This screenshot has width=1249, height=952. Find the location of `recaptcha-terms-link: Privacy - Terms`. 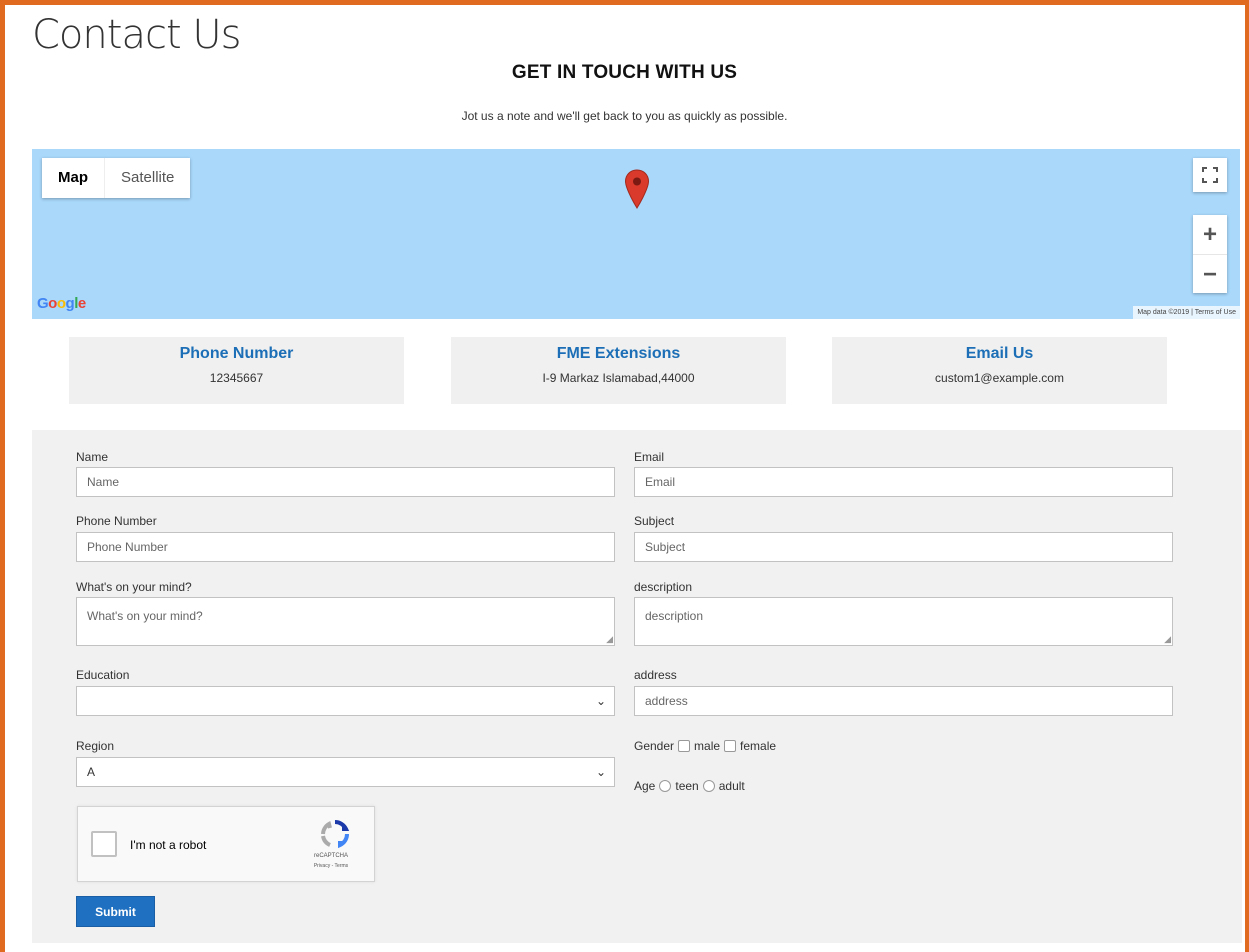

recaptcha-terms-link: Privacy - Terms is located at coordinates (331, 866).